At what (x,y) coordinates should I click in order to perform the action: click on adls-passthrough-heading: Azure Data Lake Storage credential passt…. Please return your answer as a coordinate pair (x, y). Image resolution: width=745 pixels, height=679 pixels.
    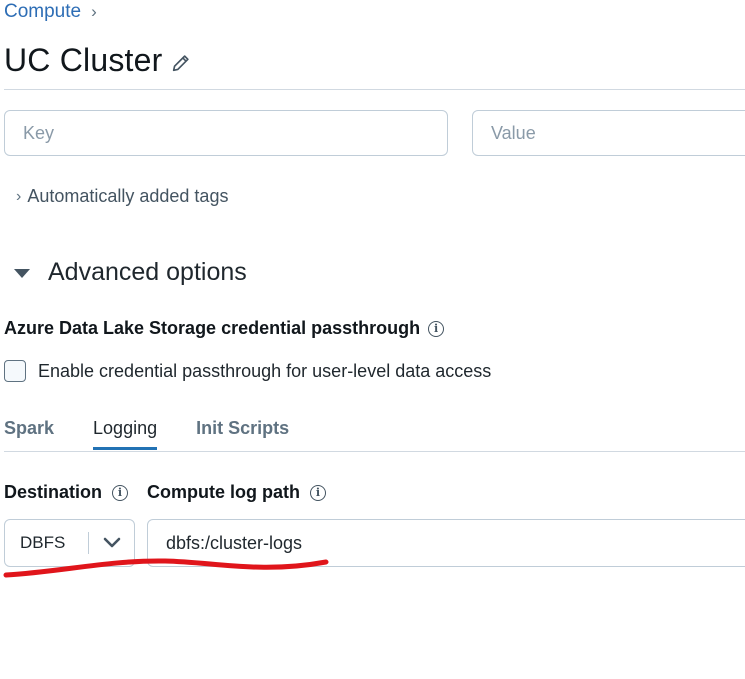
    Looking at the image, I should click on (224, 328).